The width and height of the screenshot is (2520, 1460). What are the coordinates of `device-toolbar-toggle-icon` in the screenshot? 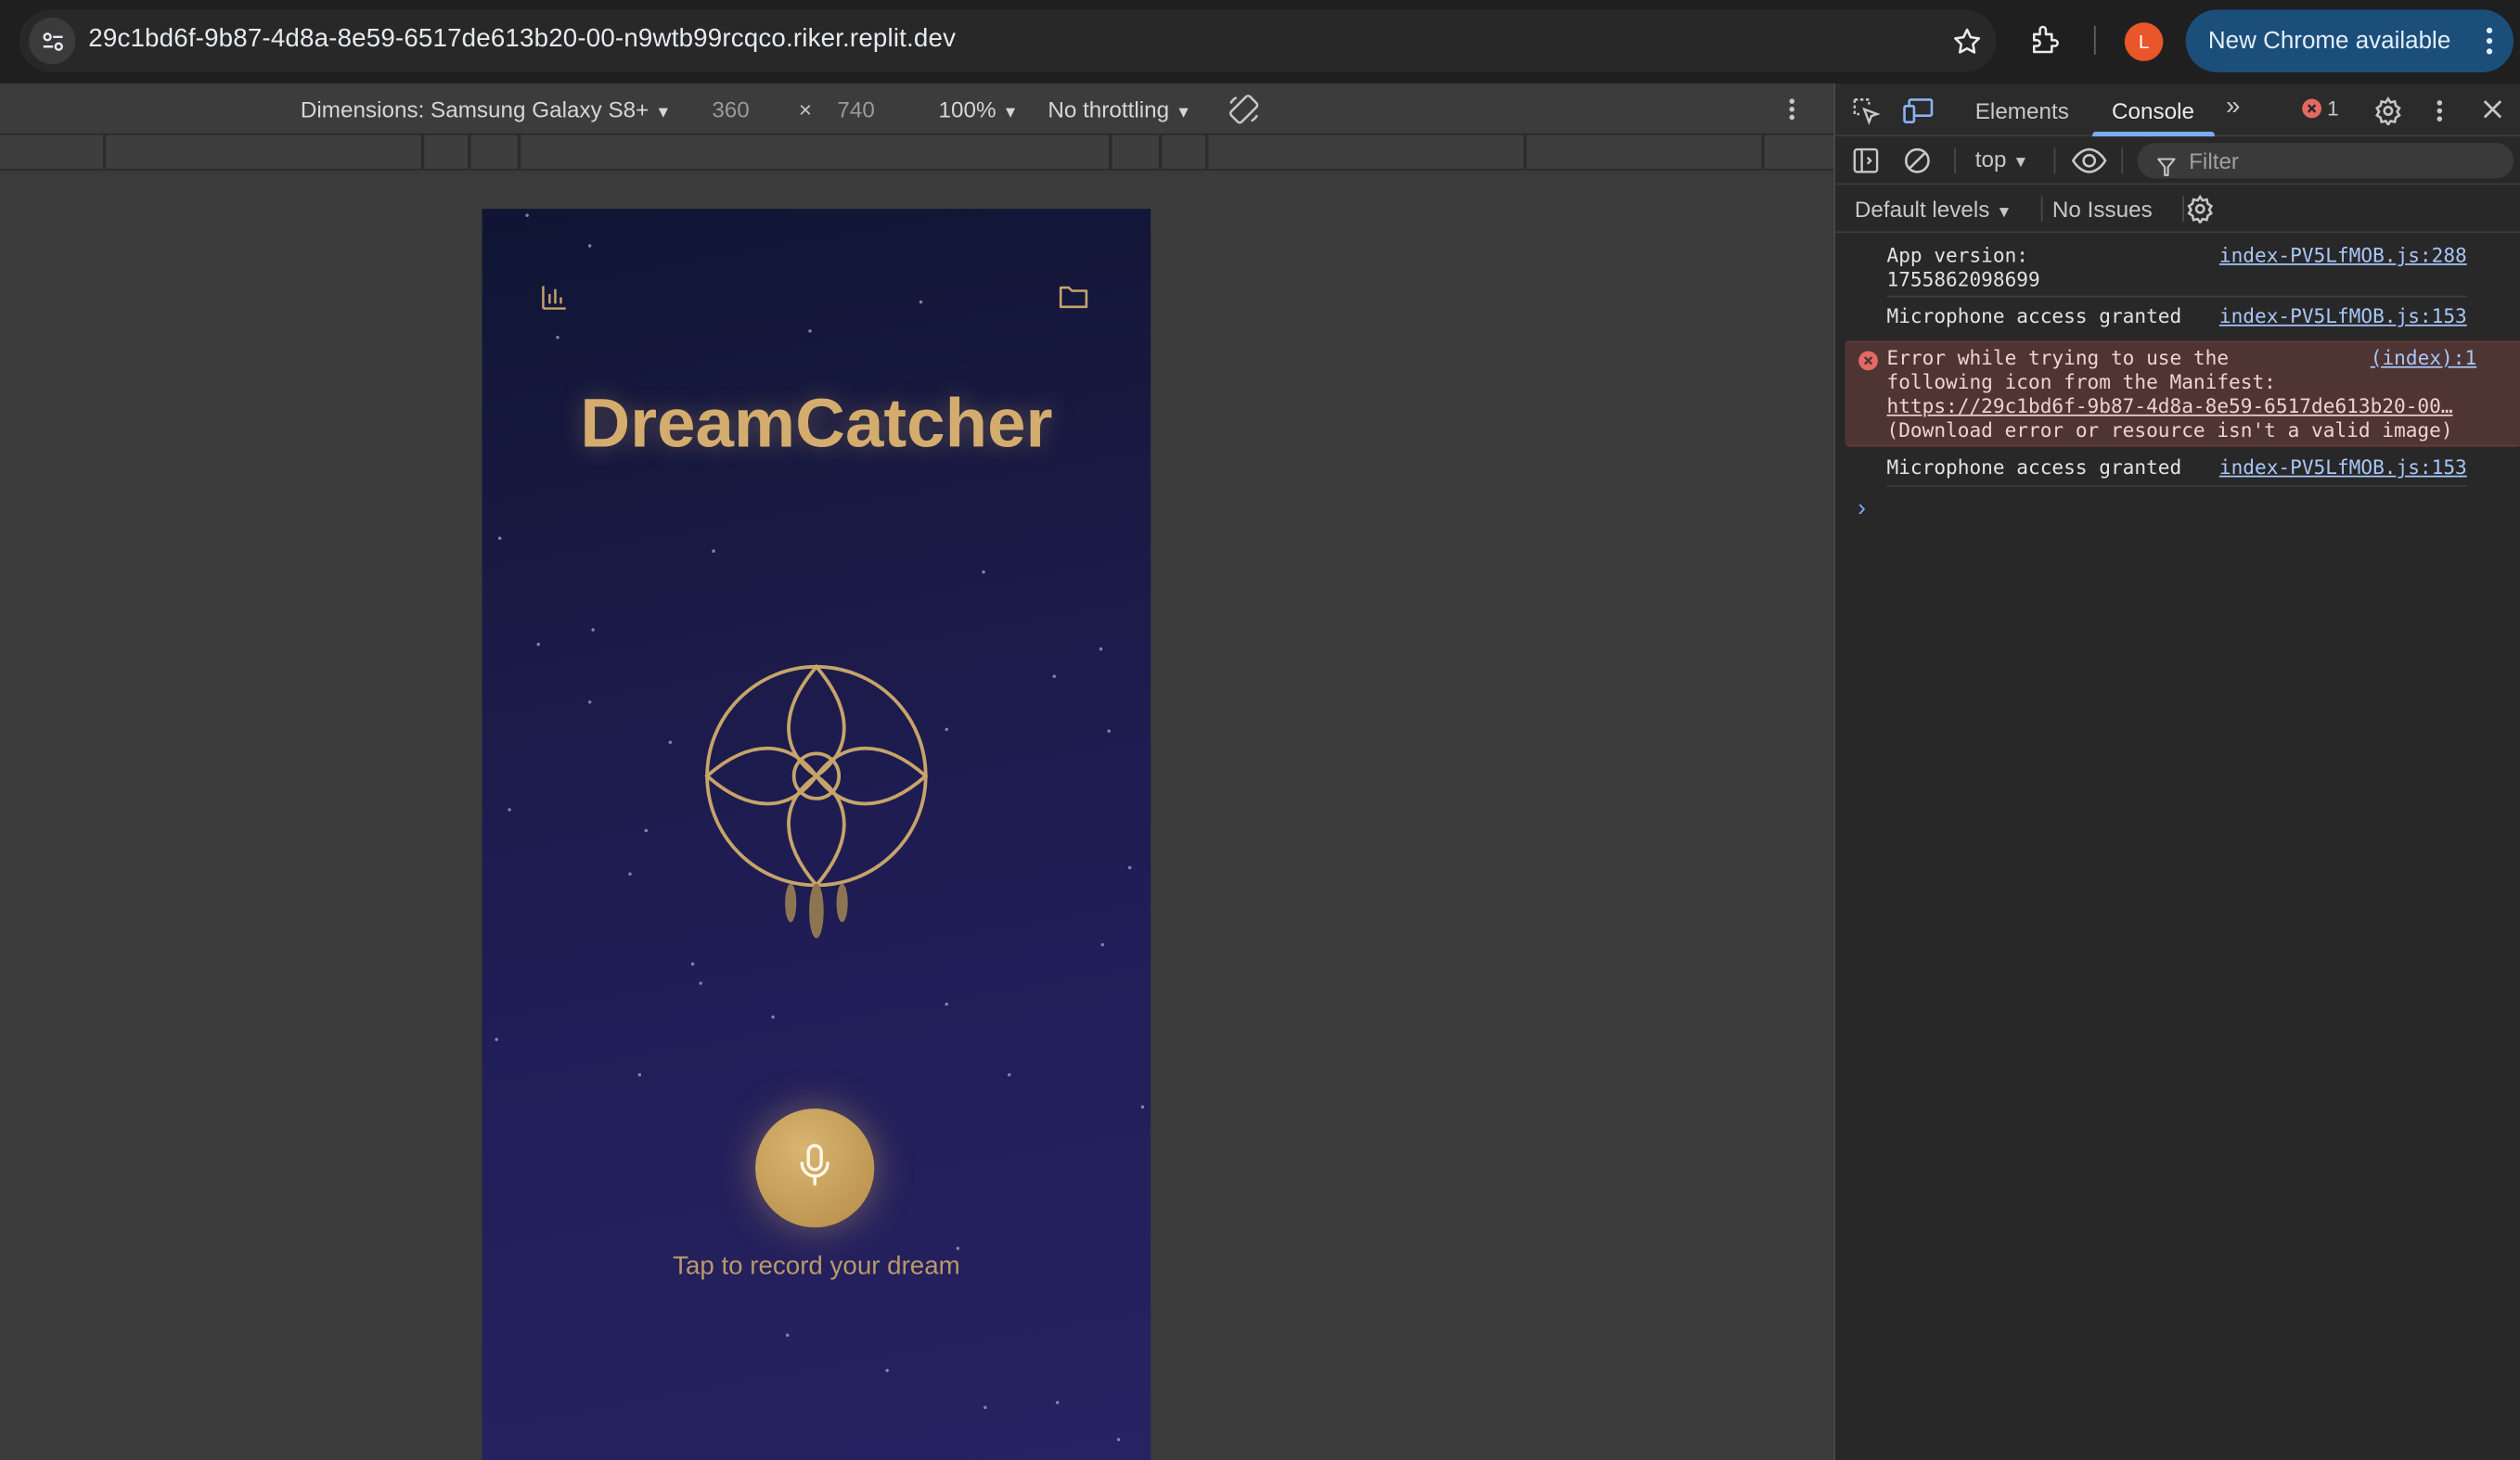 It's located at (1919, 115).